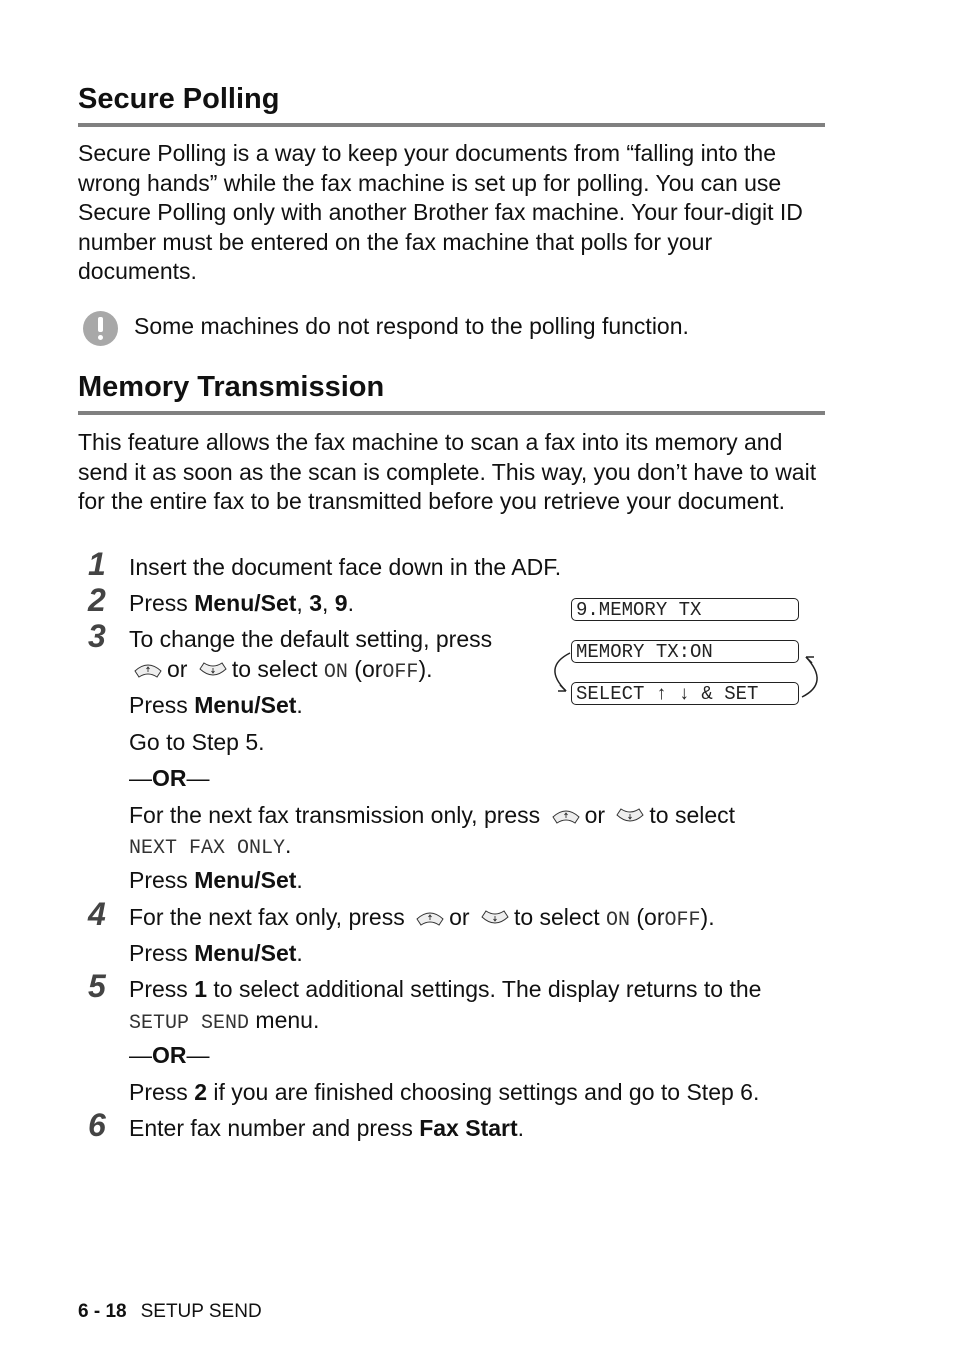  What do you see at coordinates (311, 639) in the screenshot?
I see `step-3-line-1: To change the default setting, press` at bounding box center [311, 639].